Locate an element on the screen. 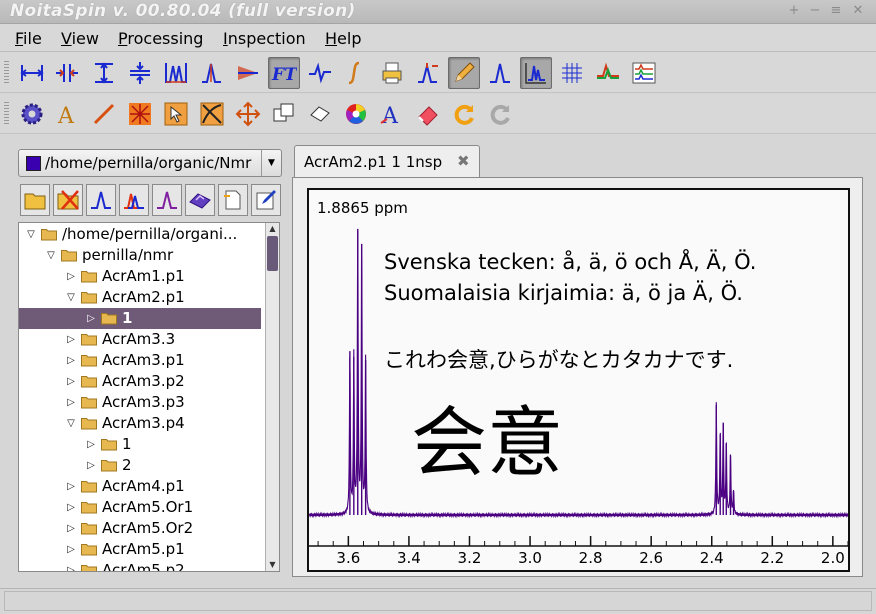 The height and width of the screenshot is (614, 876). open-folder-button is located at coordinates (35, 200).